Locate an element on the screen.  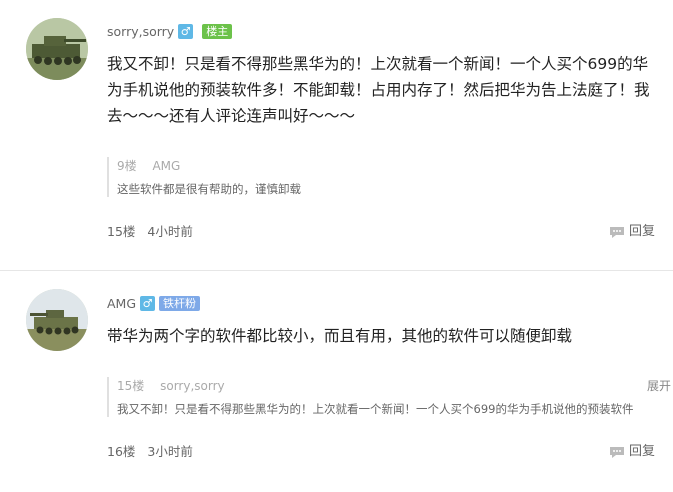
username: sorry,sorry is located at coordinates (140, 31).